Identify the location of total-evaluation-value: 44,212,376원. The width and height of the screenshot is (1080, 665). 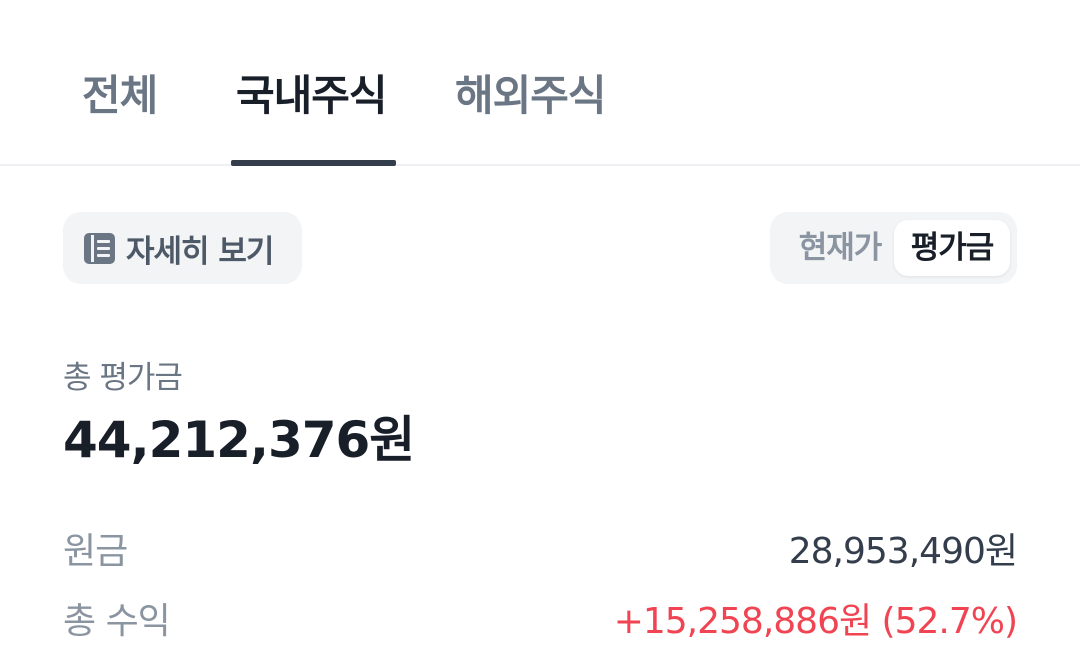
(239, 440).